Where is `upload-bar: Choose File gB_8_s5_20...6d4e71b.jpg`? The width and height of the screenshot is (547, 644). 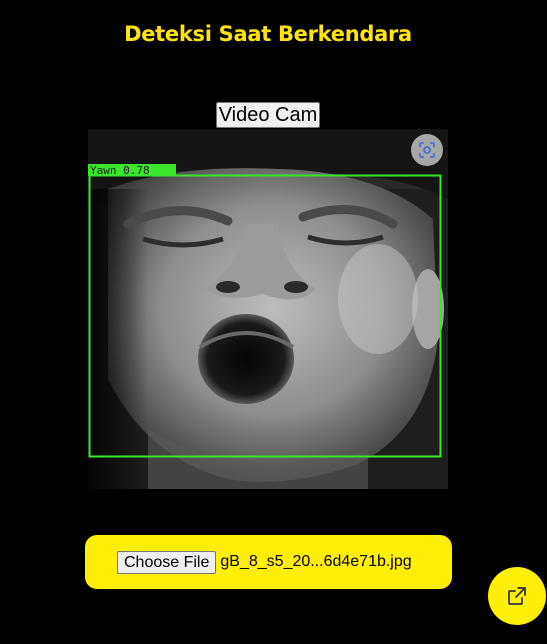
upload-bar: Choose File gB_8_s5_20...6d4e71b.jpg is located at coordinates (268, 562).